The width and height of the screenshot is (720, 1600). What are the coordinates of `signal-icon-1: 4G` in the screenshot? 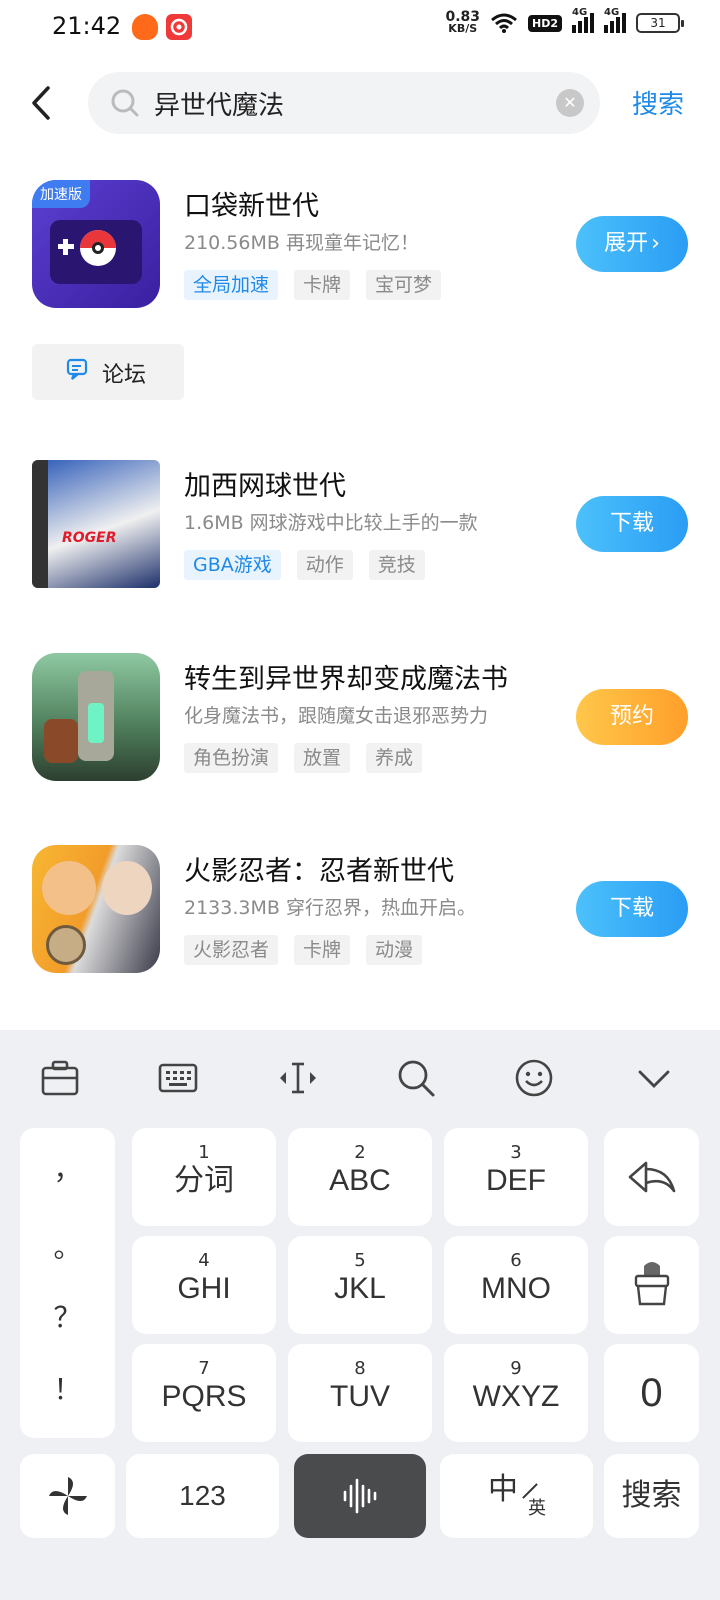 It's located at (583, 20).